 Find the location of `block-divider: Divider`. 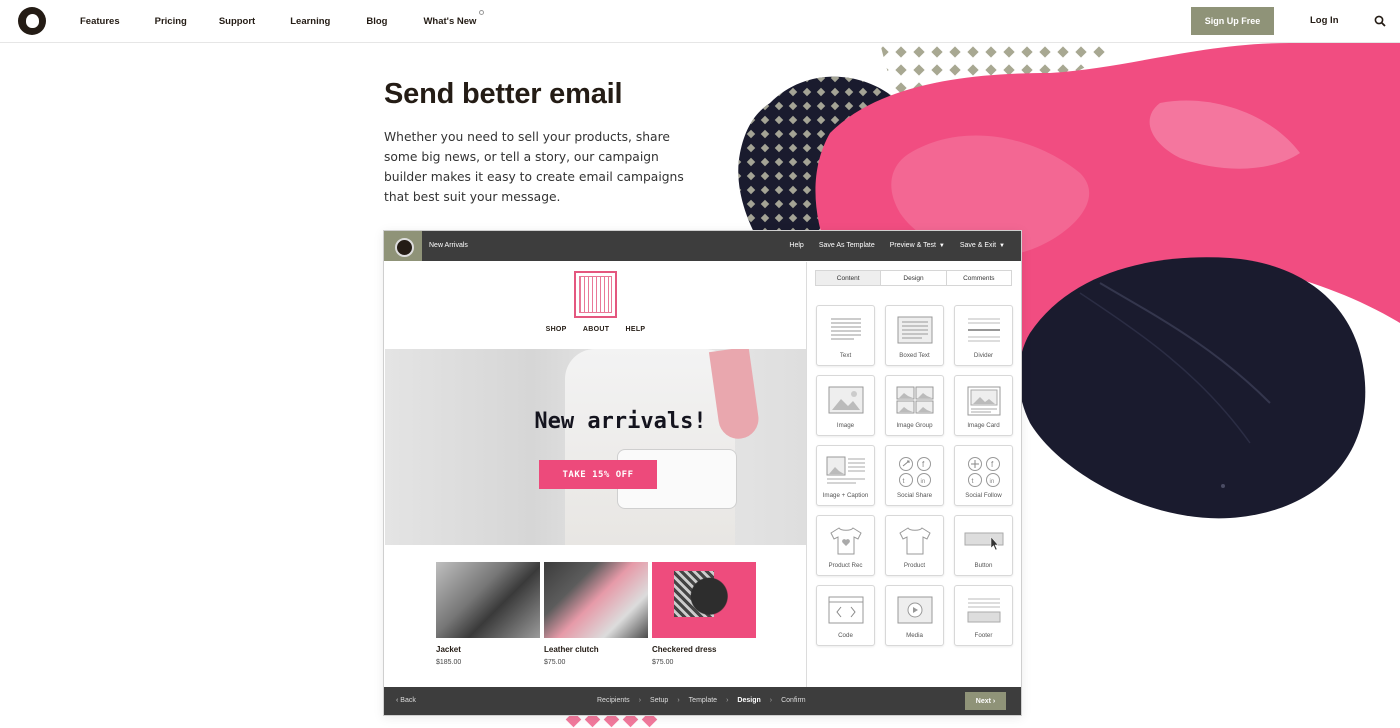

block-divider: Divider is located at coordinates (983, 335).